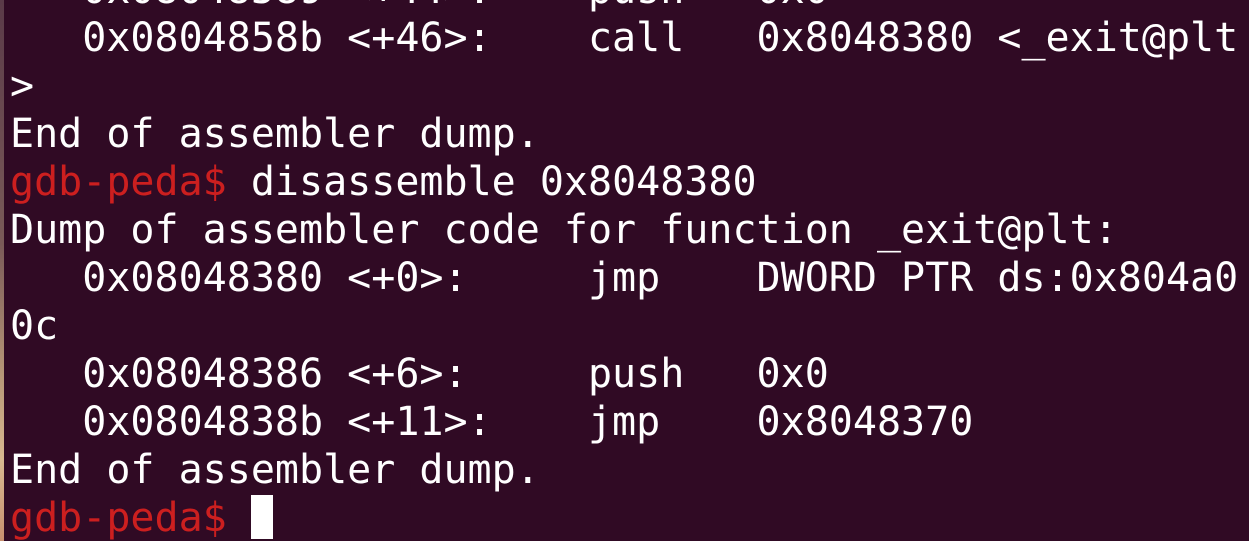 The width and height of the screenshot is (1249, 541). I want to click on output-line-wrap-0c: 0c, so click(34, 326).